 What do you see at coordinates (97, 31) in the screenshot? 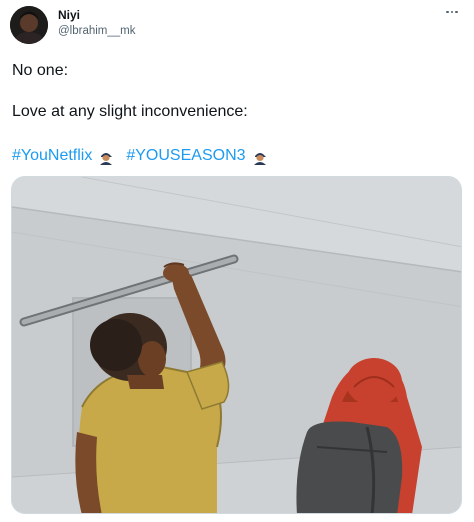
I see `author-handle: @lbrahim__mk` at bounding box center [97, 31].